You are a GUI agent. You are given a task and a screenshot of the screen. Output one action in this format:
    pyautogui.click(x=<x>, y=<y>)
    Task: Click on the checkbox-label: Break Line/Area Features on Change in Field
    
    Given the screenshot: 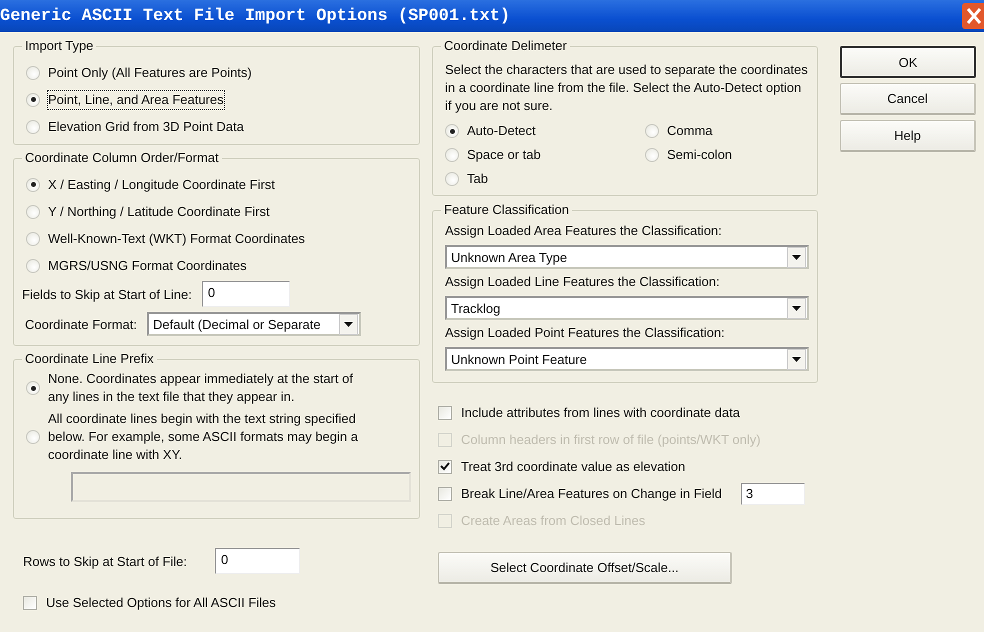 What is the action you would take?
    pyautogui.click(x=591, y=493)
    